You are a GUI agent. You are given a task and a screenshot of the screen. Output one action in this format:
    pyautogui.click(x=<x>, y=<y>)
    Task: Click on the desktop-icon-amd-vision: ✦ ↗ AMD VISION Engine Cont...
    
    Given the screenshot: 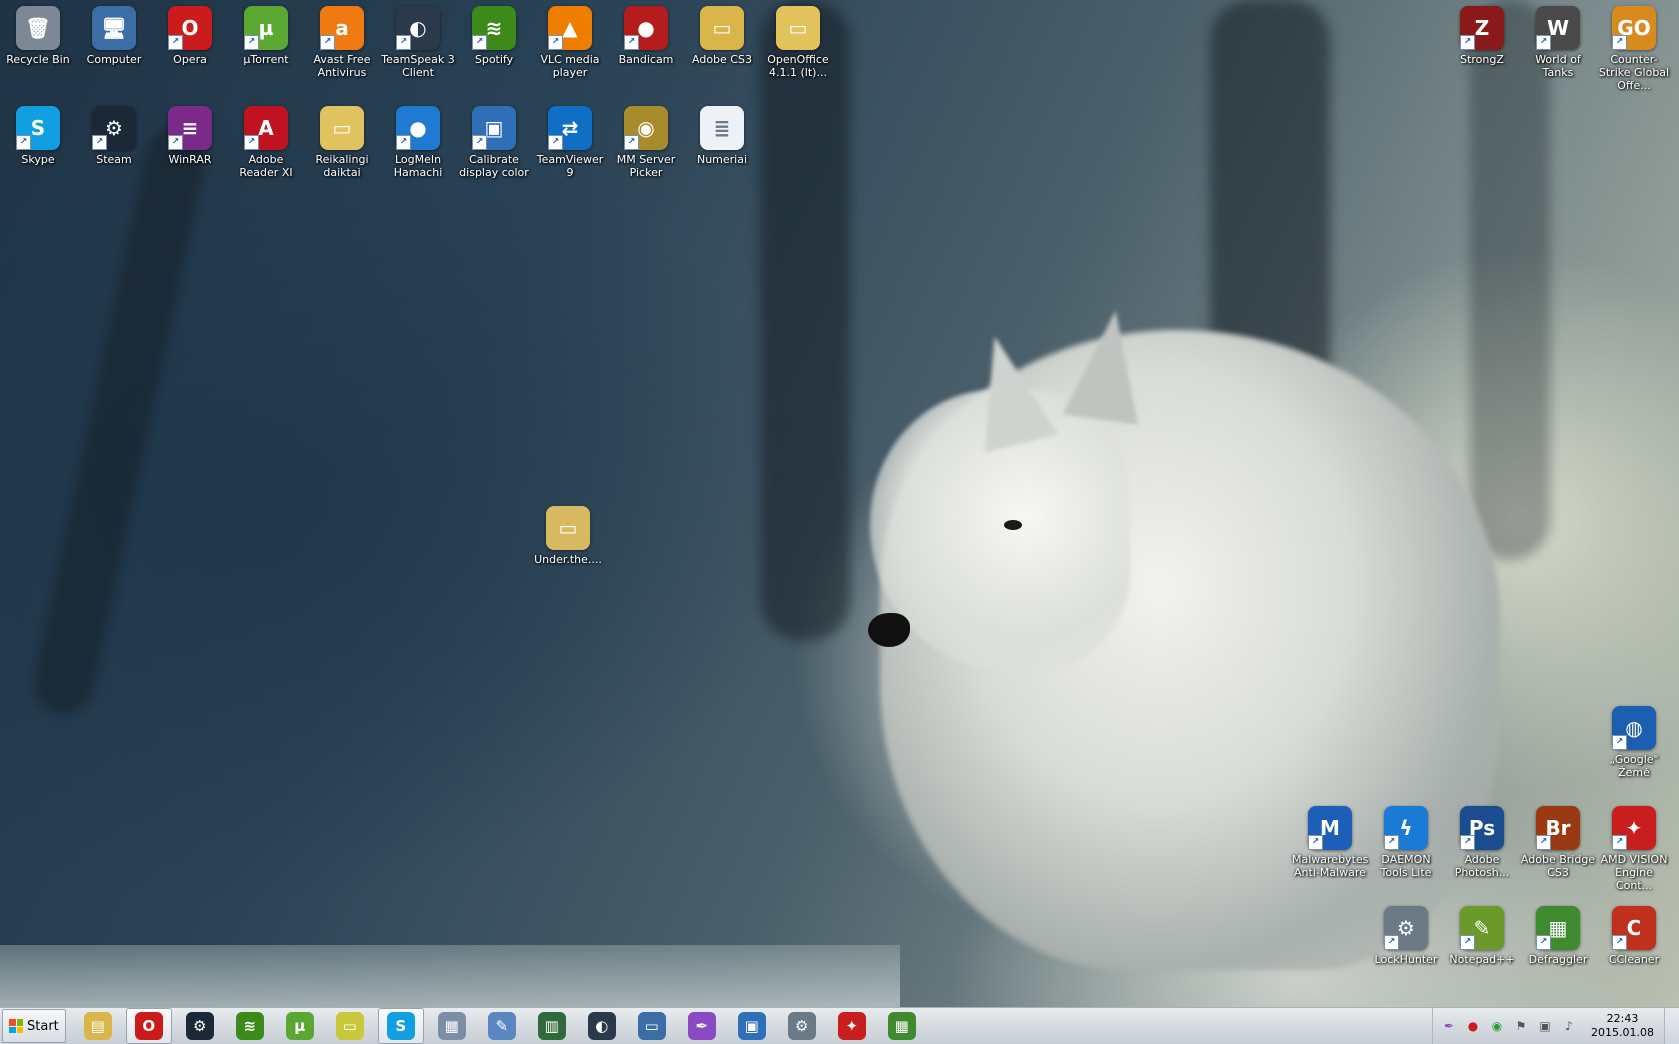 What is the action you would take?
    pyautogui.click(x=1634, y=846)
    